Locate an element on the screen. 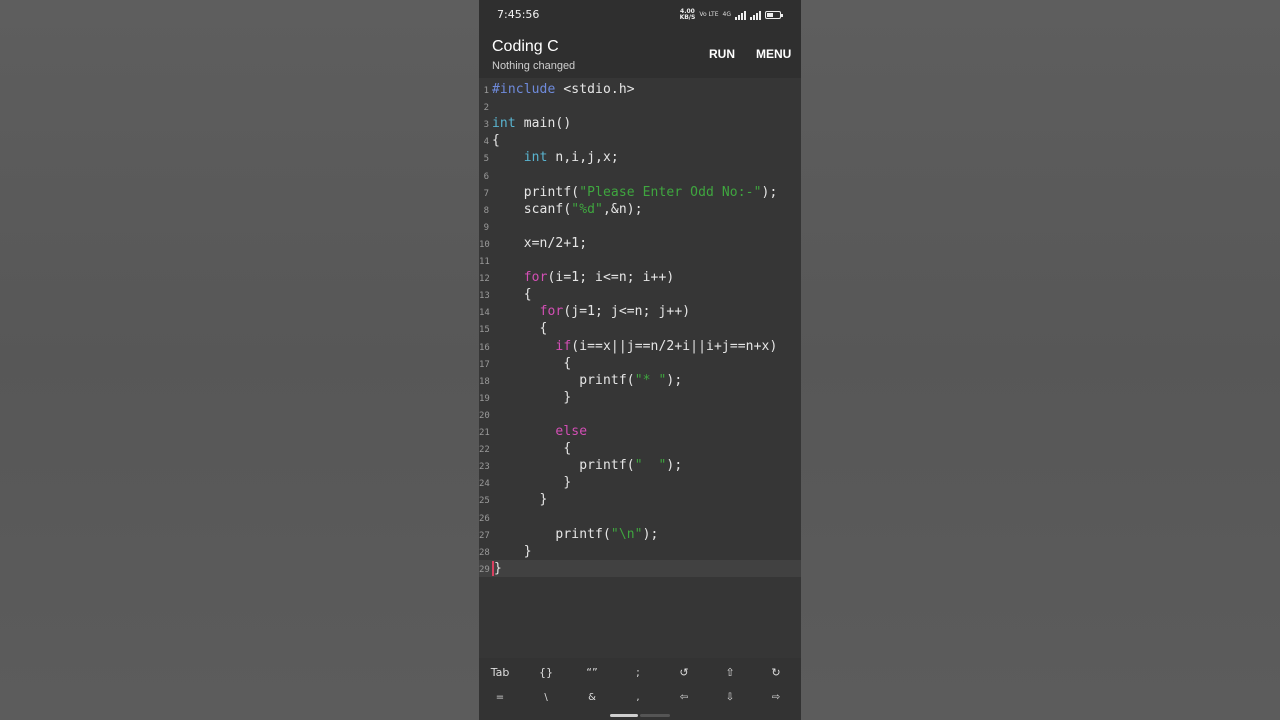 This screenshot has height=720, width=1280. code-line: 8 scanf("%d",&n); is located at coordinates (640, 209).